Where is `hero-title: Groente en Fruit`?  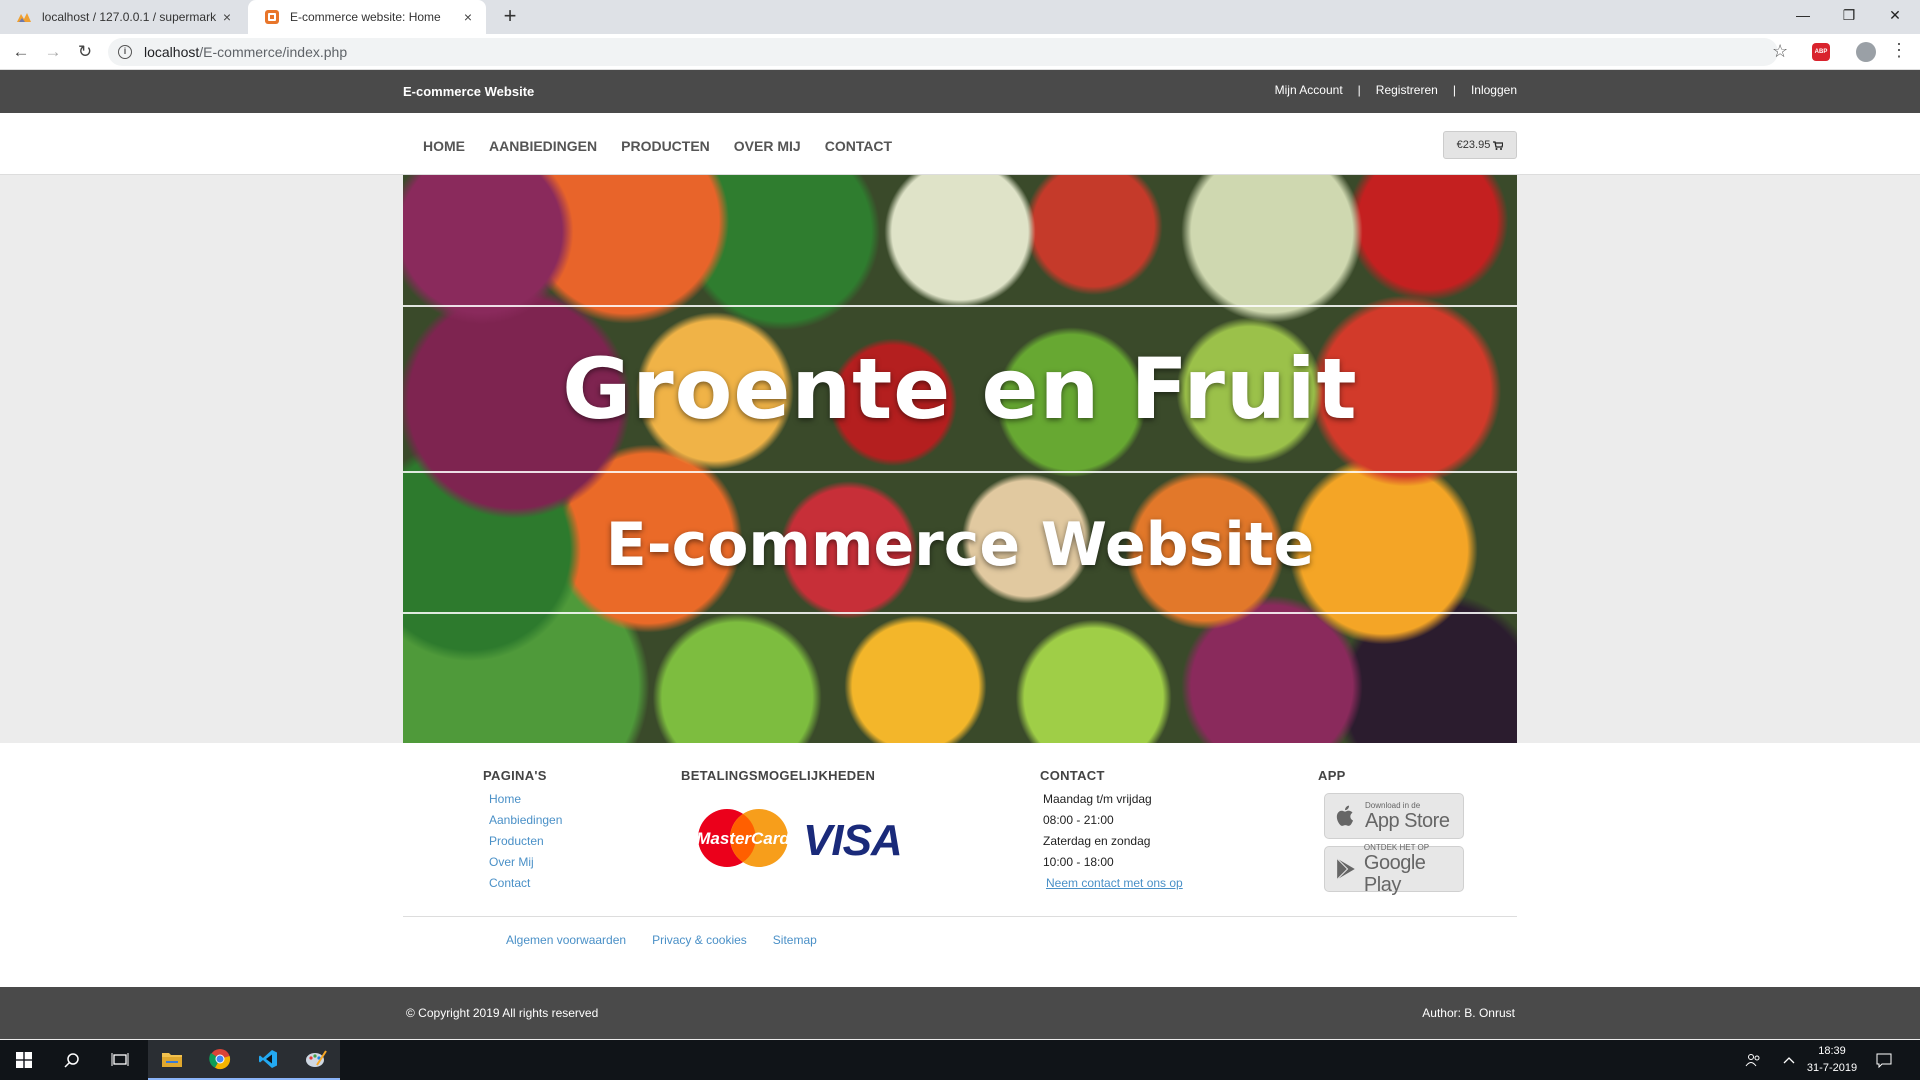
hero-title: Groente en Fruit is located at coordinates (960, 389).